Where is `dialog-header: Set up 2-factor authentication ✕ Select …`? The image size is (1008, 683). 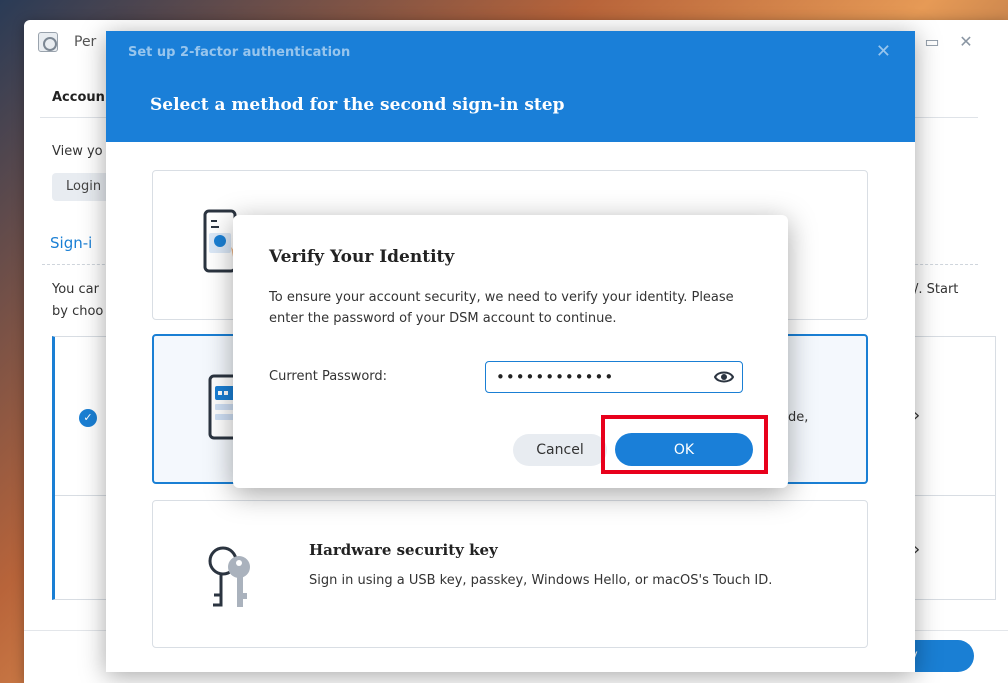 dialog-header: Set up 2-factor authentication ✕ Select … is located at coordinates (510, 86).